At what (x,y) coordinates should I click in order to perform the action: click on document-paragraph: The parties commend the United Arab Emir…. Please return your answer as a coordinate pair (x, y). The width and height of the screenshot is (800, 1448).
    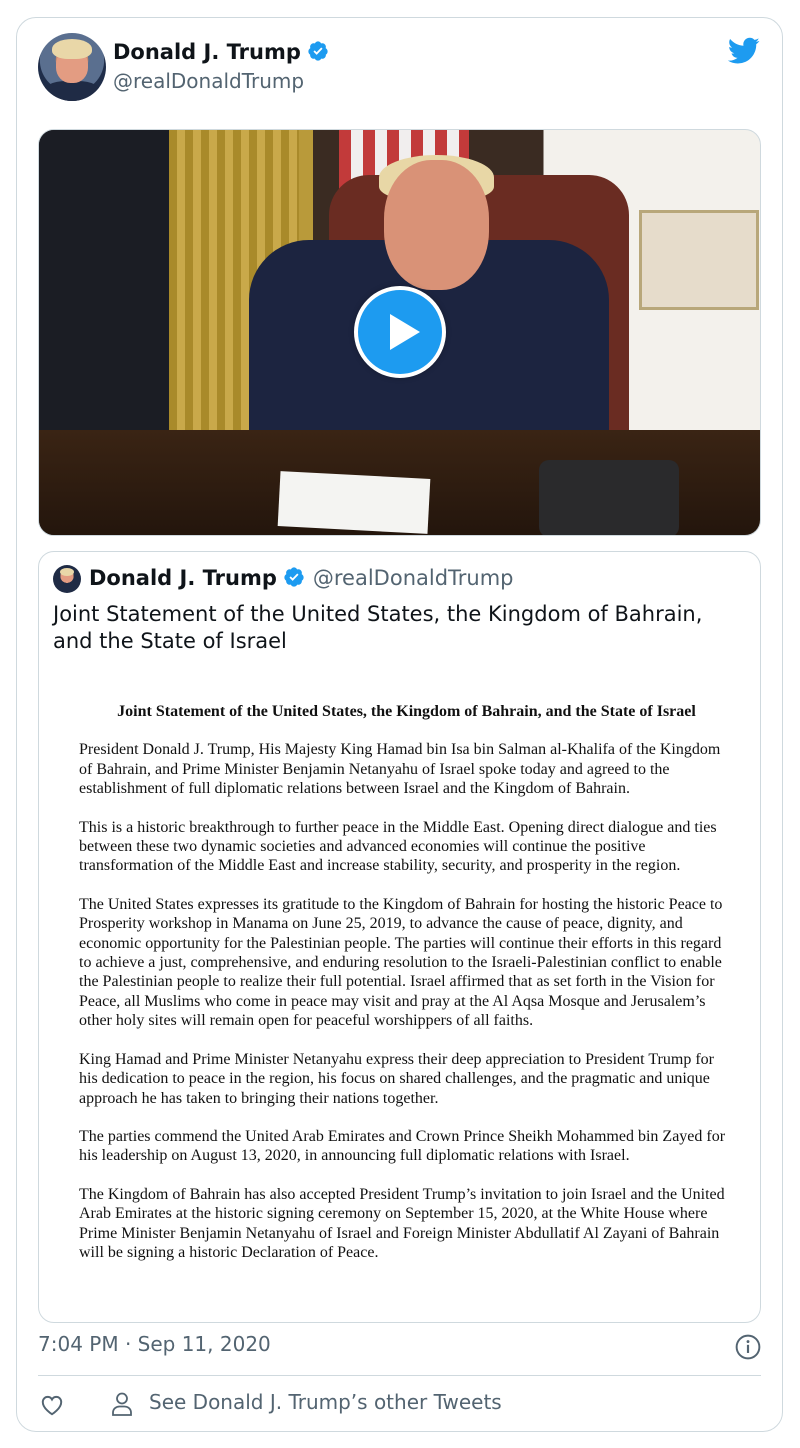
    Looking at the image, I should click on (402, 1146).